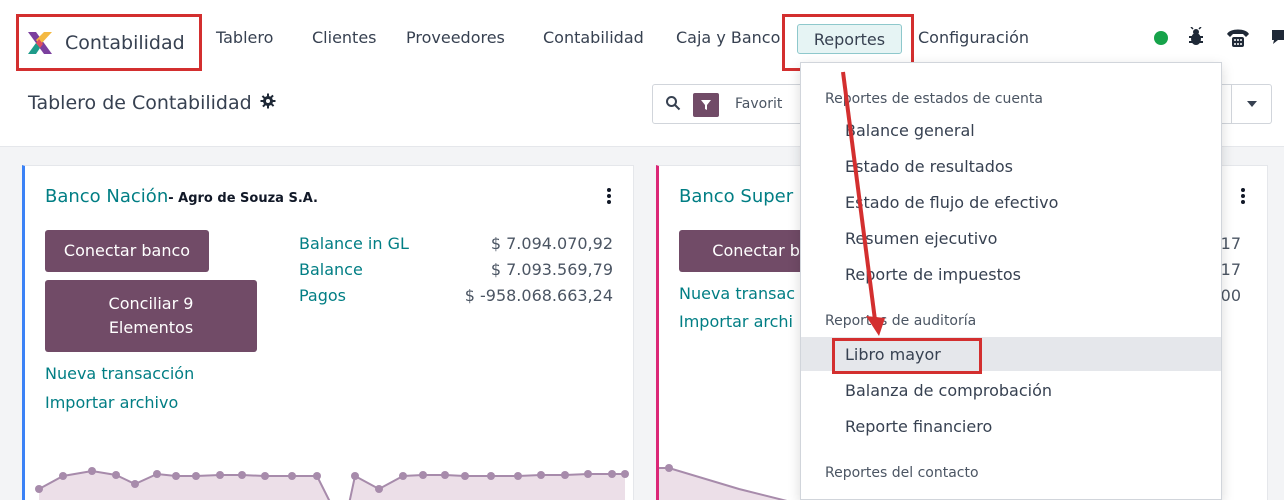  I want to click on filter-icon, so click(706, 105).